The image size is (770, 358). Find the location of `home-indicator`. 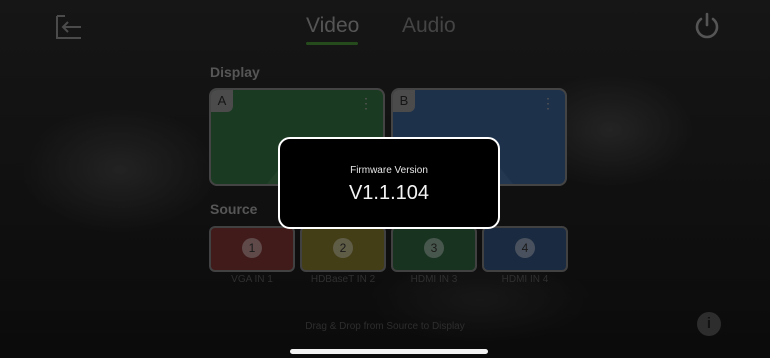

home-indicator is located at coordinates (389, 351).